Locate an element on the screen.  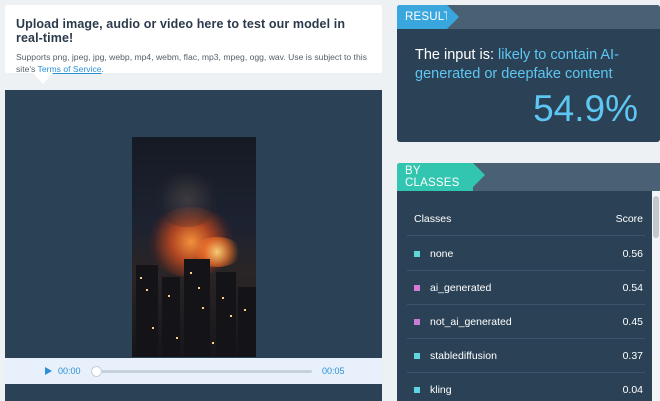
class-row: ai_generated 0.54 is located at coordinates (526, 288).